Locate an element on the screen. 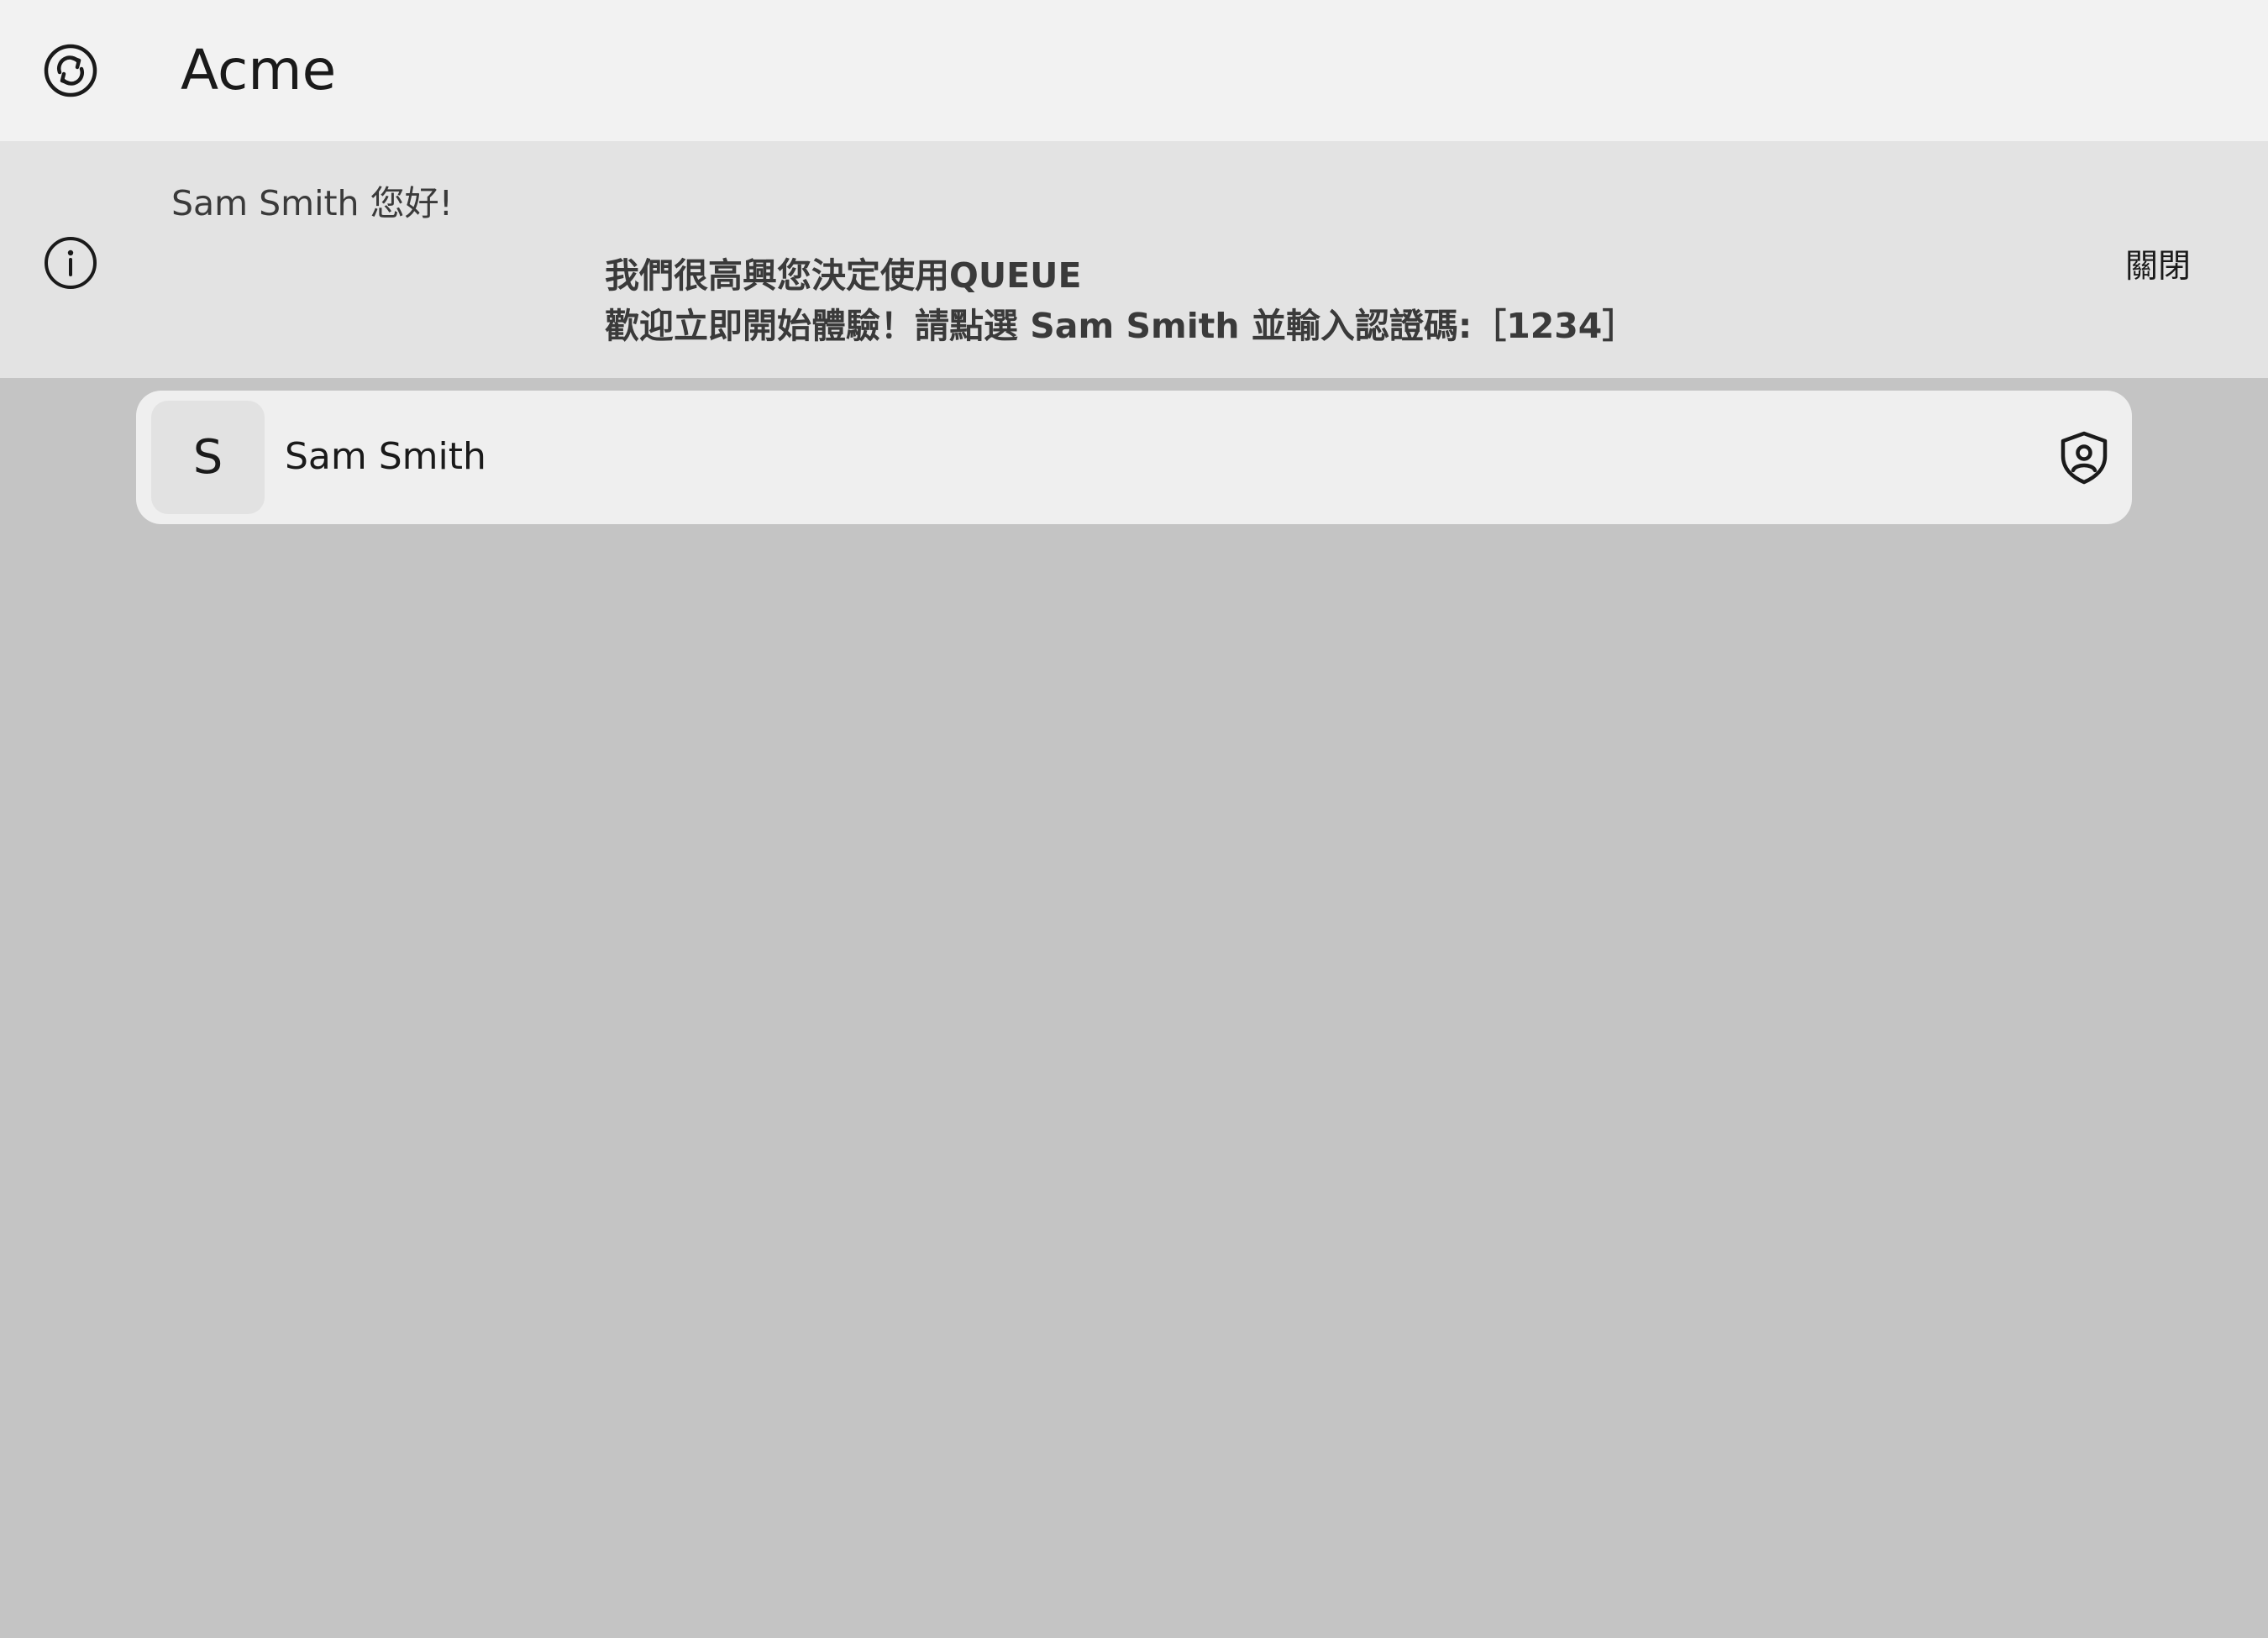 This screenshot has width=2268, height=1638. account-item: S Sam Smith is located at coordinates (1134, 457).